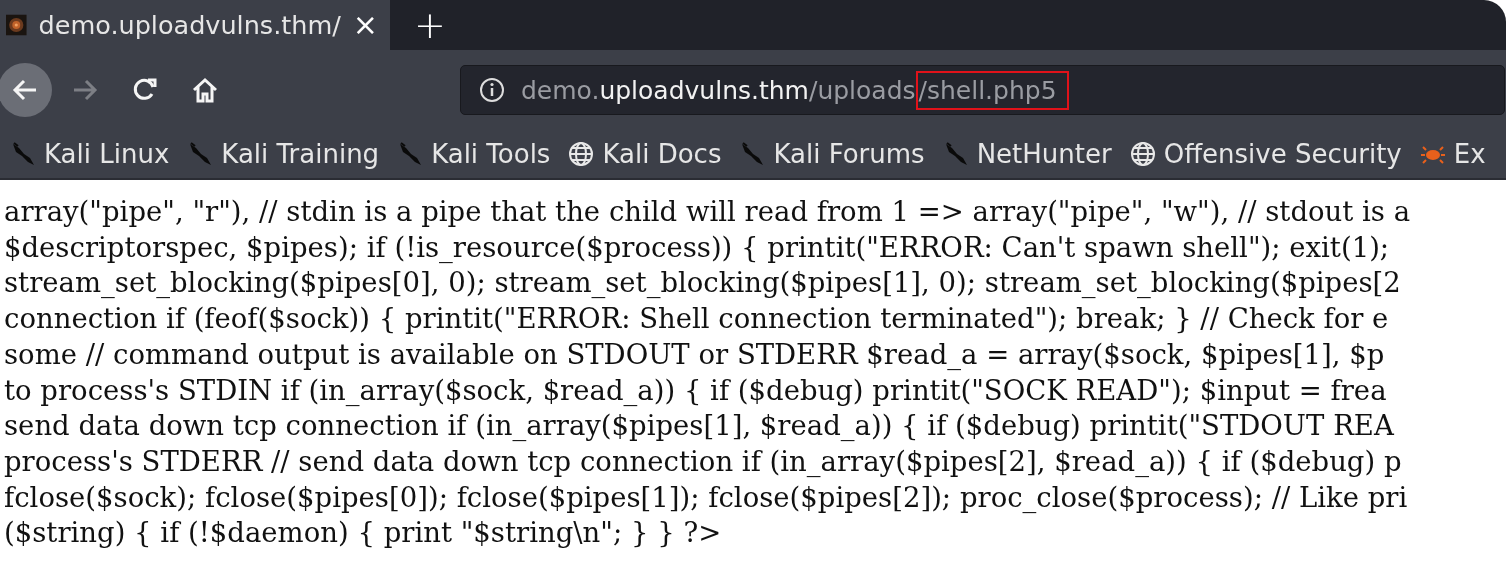  I want to click on code-text-line: send data down tcp connection if (in_array($pipes[1], $read_a)) { if ($debug) printit("STDOUT REA, so click(699, 426).